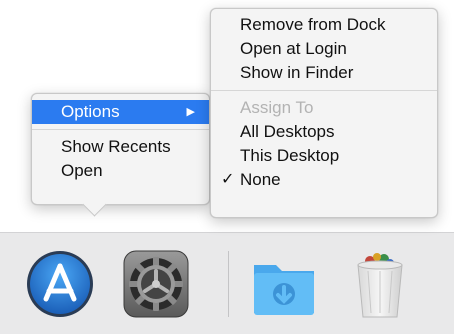  I want to click on trash-icon, so click(380, 285).